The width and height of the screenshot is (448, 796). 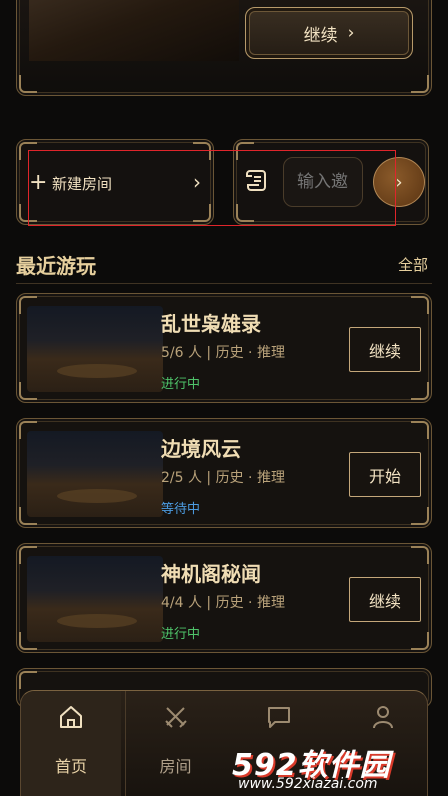 What do you see at coordinates (201, 449) in the screenshot?
I see `game-name: 边境风云` at bounding box center [201, 449].